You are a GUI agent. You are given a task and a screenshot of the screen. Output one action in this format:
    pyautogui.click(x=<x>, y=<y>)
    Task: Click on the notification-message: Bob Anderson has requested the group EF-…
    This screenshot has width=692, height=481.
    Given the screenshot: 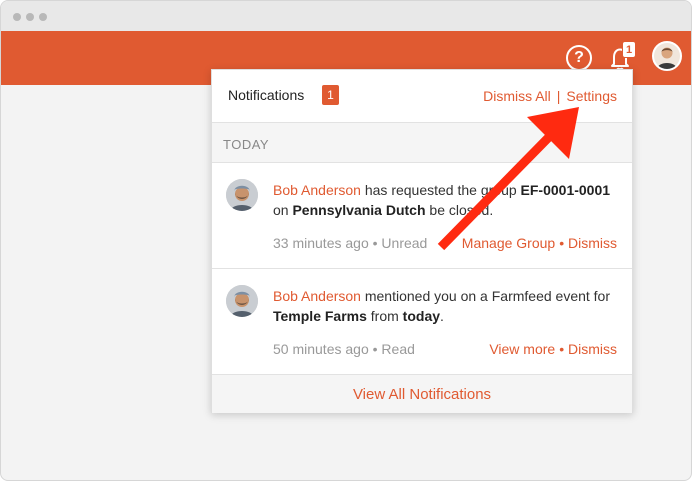 What is the action you would take?
    pyautogui.click(x=445, y=200)
    